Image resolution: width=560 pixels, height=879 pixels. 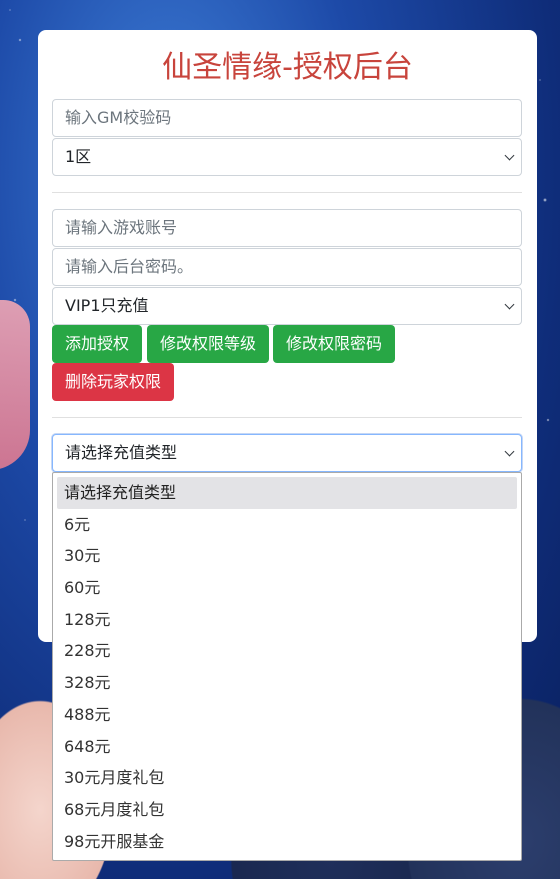 I want to click on password-input: 请输入后台密码。, so click(x=287, y=267).